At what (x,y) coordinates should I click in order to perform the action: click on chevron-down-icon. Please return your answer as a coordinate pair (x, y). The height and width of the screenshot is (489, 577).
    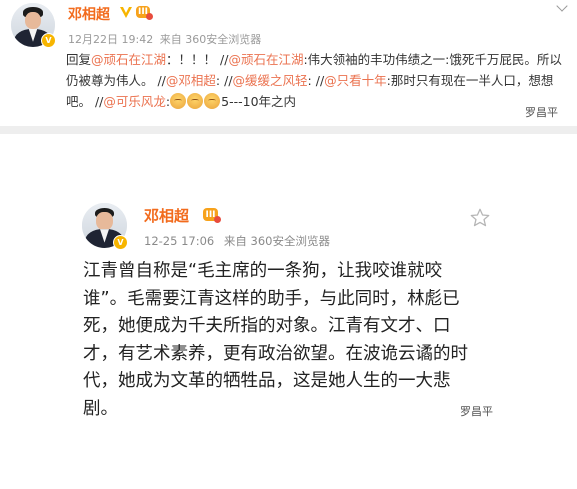
    Looking at the image, I should click on (562, 9).